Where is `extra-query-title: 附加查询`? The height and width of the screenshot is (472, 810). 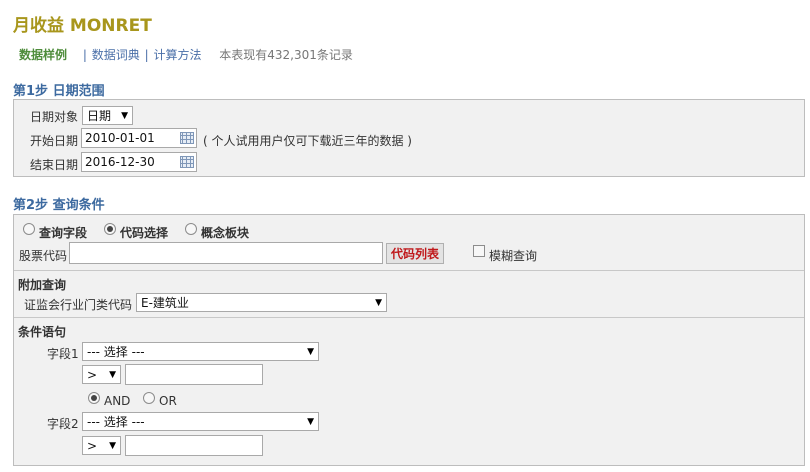
extra-query-title: 附加查询 is located at coordinates (42, 285).